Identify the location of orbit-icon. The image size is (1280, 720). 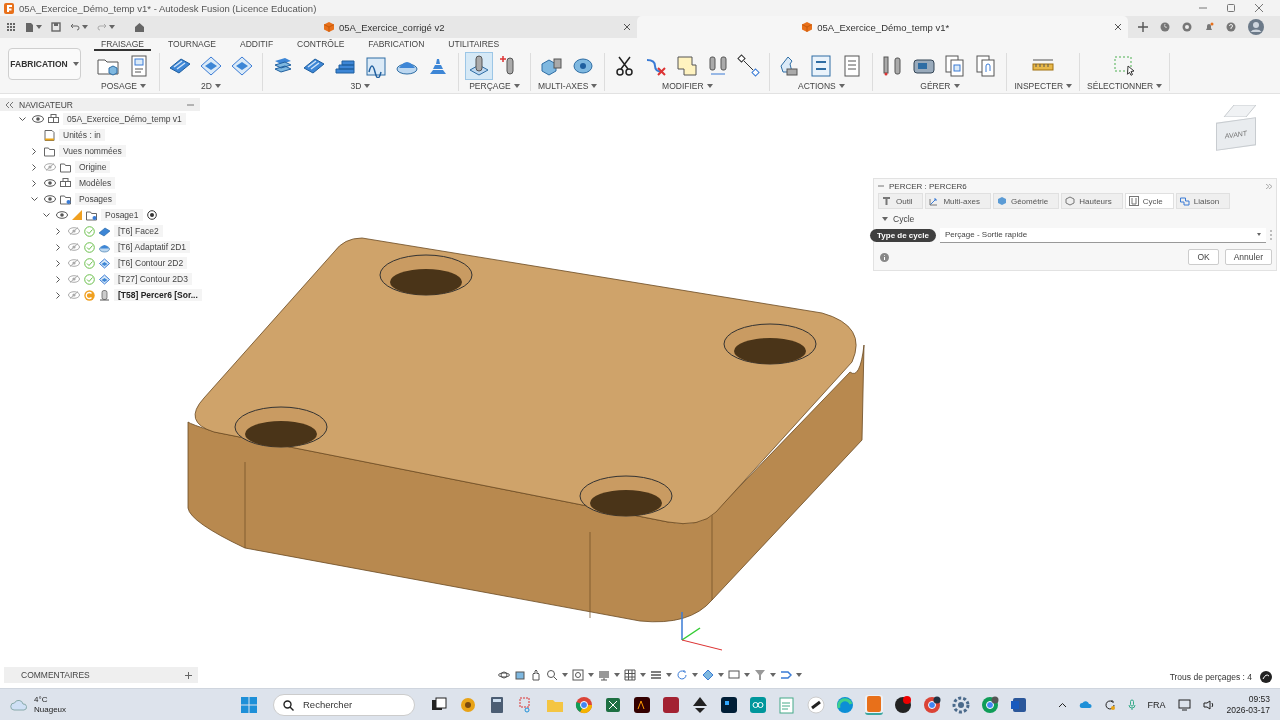
(504, 675).